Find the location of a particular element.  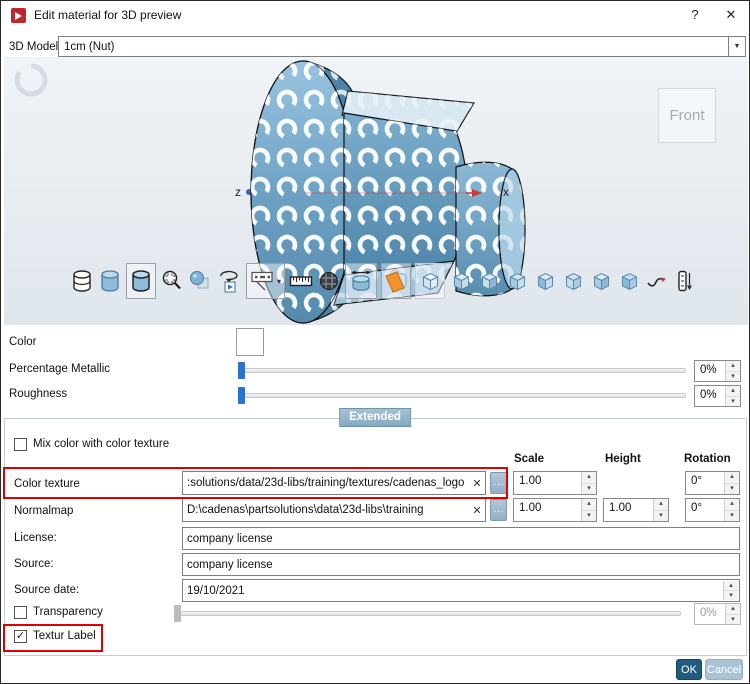

source-date-field: ▴▾ is located at coordinates (461, 590).